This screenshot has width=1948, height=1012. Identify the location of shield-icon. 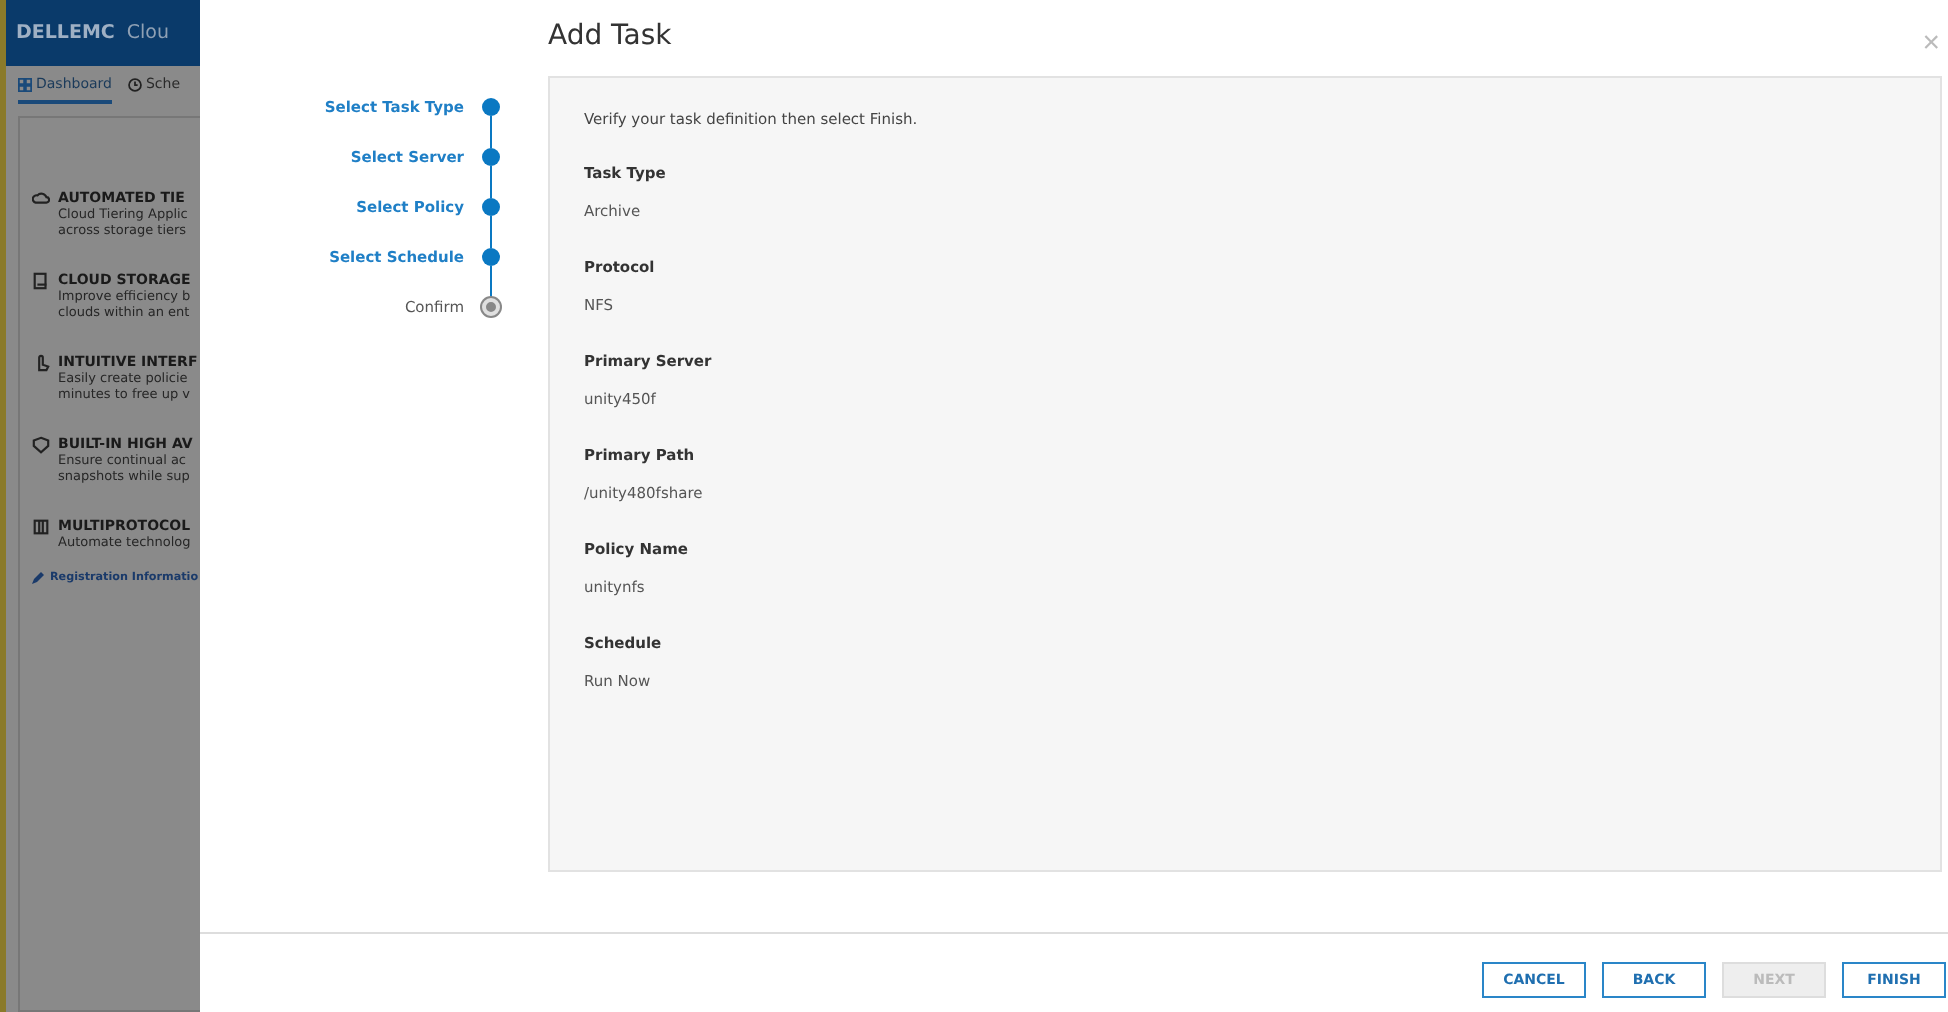
(41, 445).